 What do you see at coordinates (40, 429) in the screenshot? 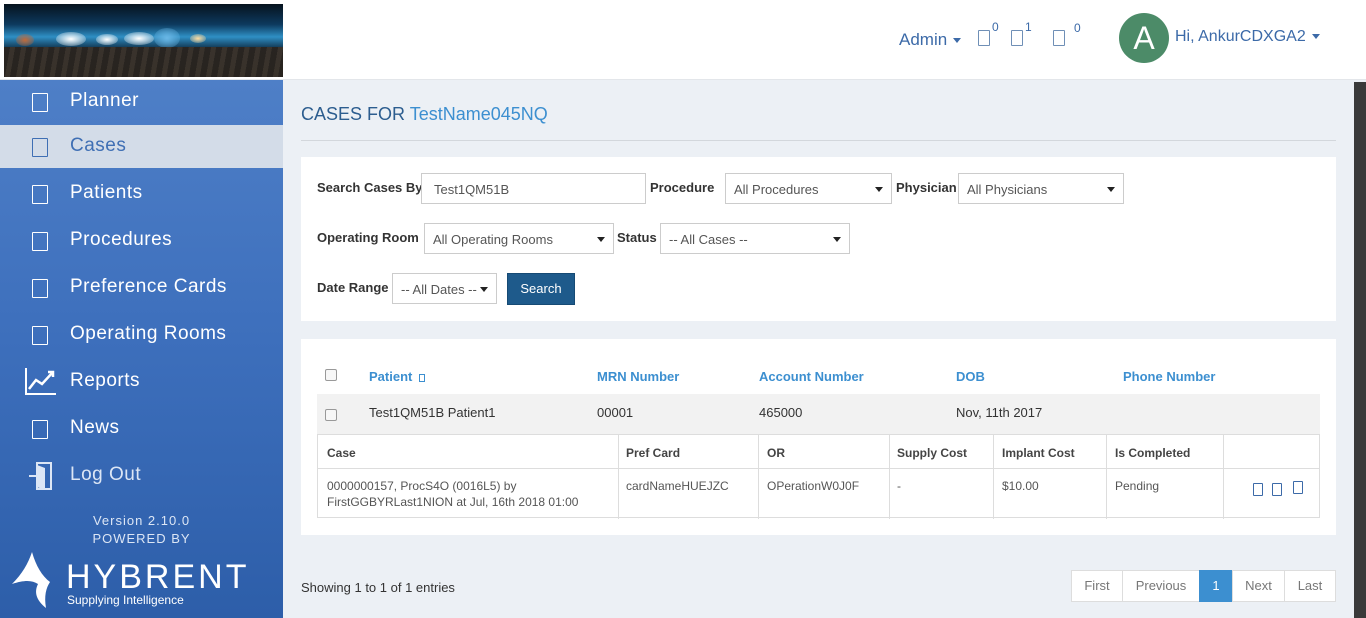
I see `news-icon` at bounding box center [40, 429].